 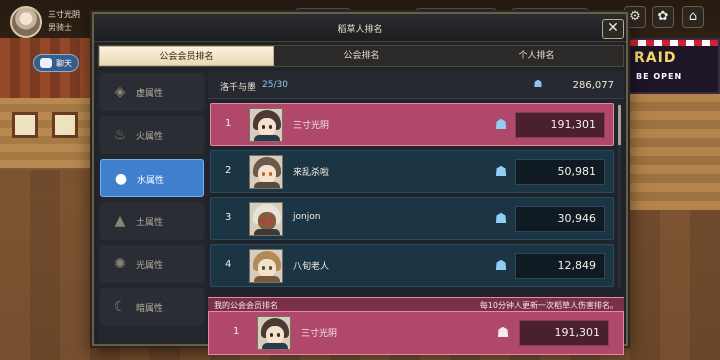 What do you see at coordinates (560, 219) in the screenshot?
I see `damage-value: 30,946` at bounding box center [560, 219].